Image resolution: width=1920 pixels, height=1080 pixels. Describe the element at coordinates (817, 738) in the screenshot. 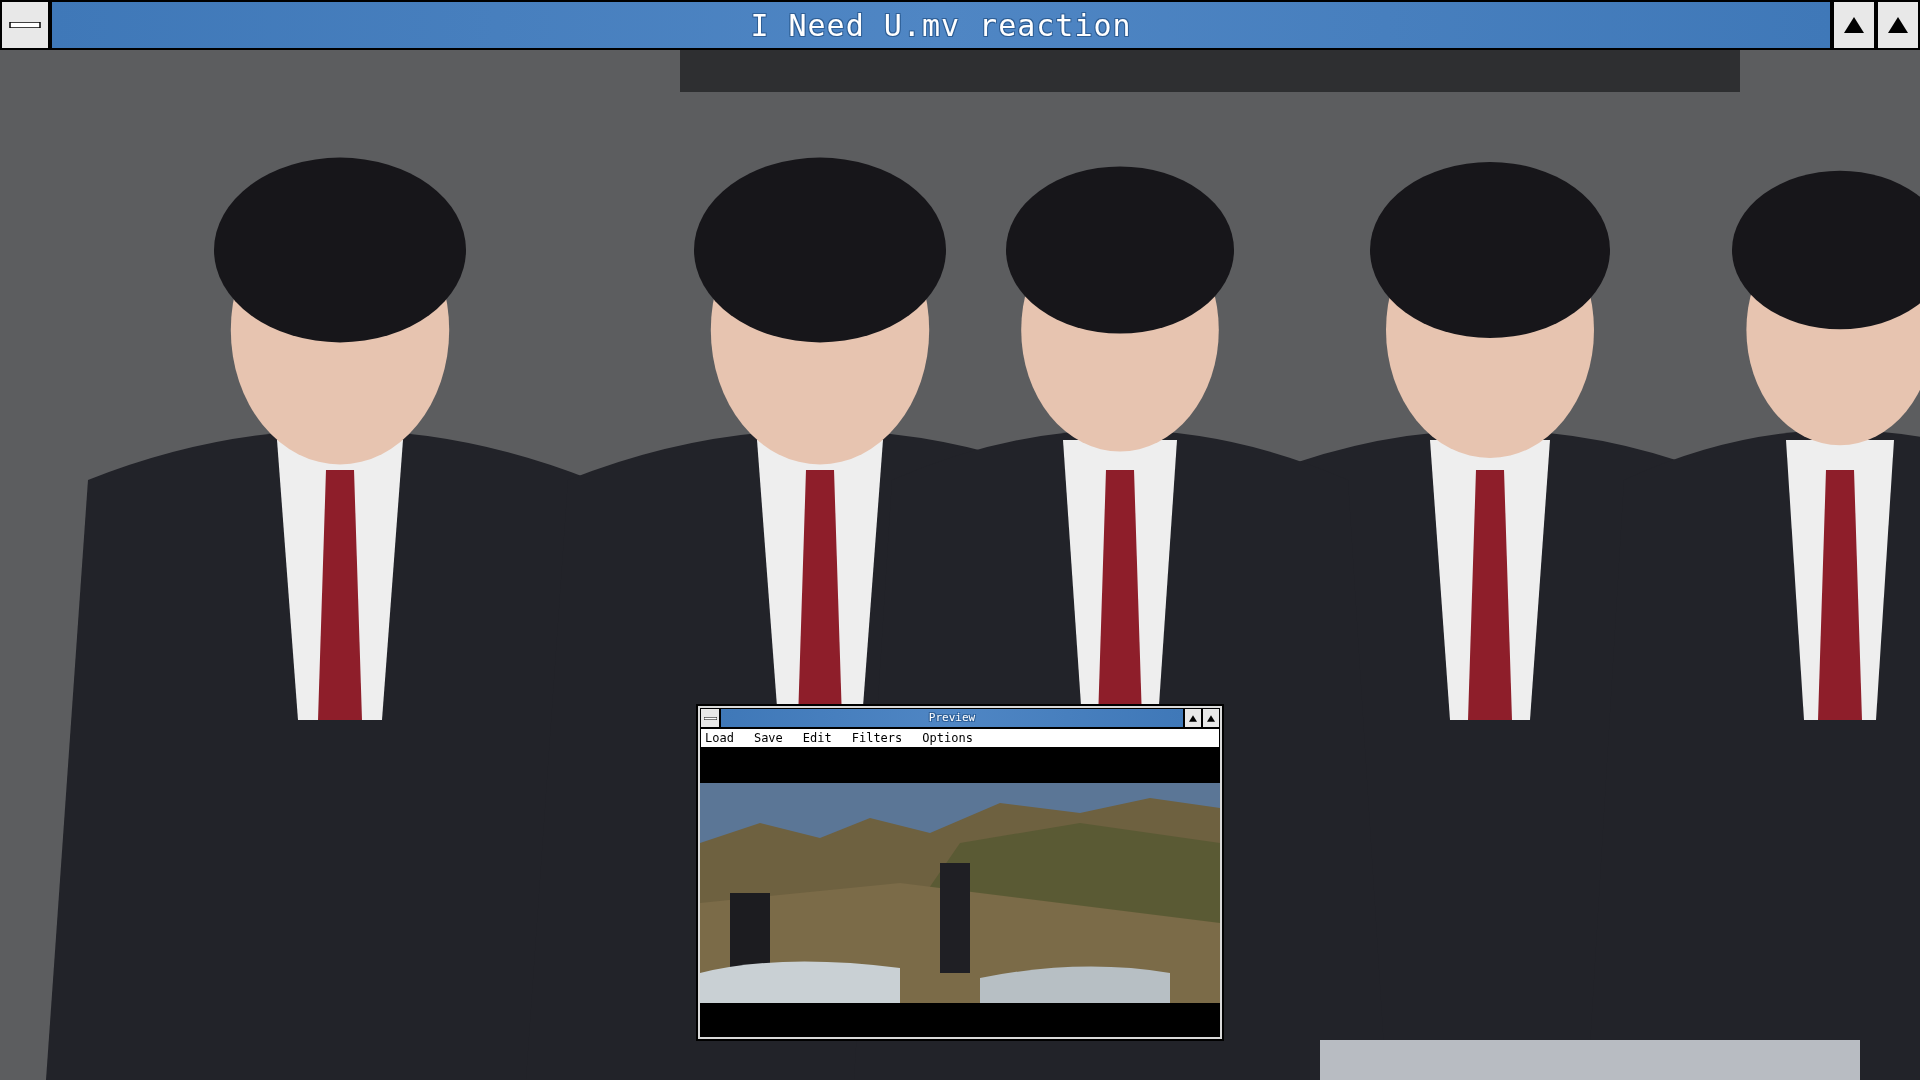

I see `menu-item: Edit` at that location.